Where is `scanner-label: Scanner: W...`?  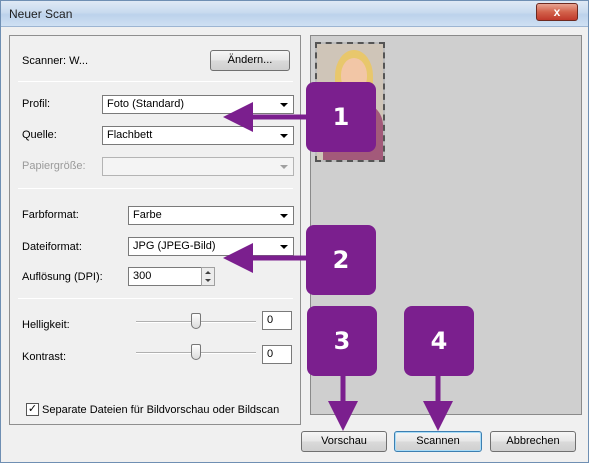 scanner-label: Scanner: W... is located at coordinates (55, 61).